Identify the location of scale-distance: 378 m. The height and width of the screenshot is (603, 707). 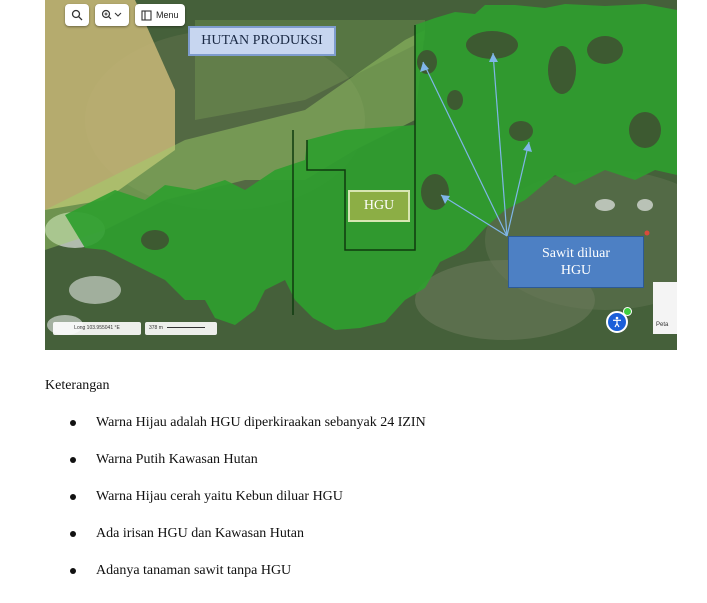
(156, 328).